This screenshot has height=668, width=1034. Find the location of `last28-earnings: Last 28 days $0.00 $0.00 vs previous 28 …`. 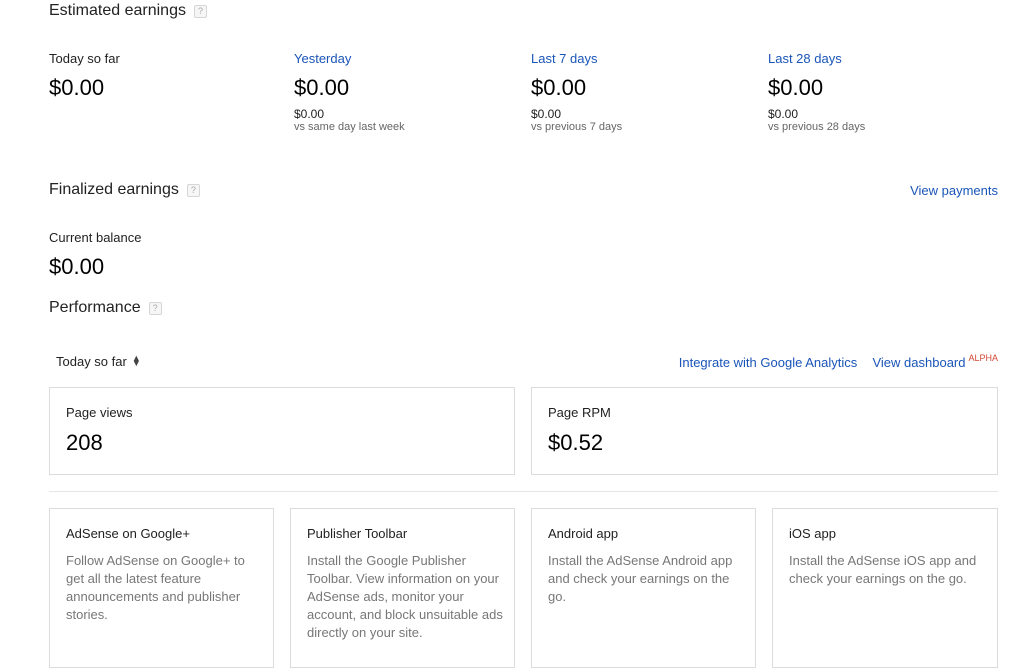

last28-earnings: Last 28 days $0.00 $0.00 vs previous 28 … is located at coordinates (816, 92).